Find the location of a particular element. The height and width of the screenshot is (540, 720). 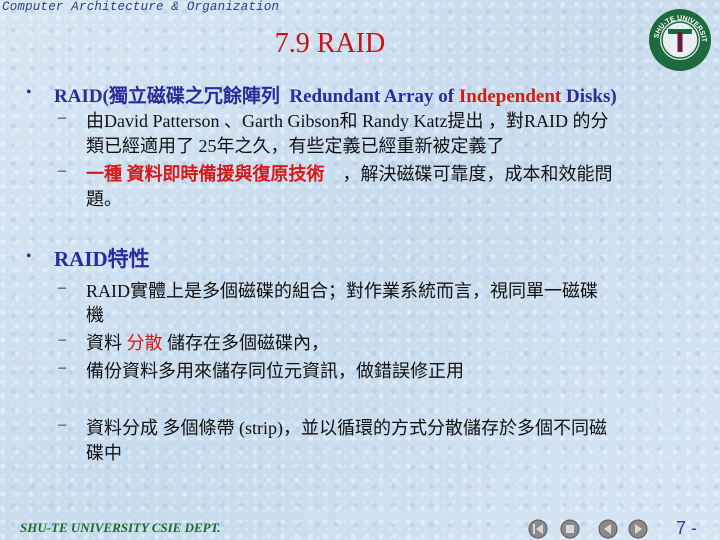

sub-item-parity: 備份資料多用來儲存同位元資訊，做錯誤修正用 is located at coordinates (275, 370).